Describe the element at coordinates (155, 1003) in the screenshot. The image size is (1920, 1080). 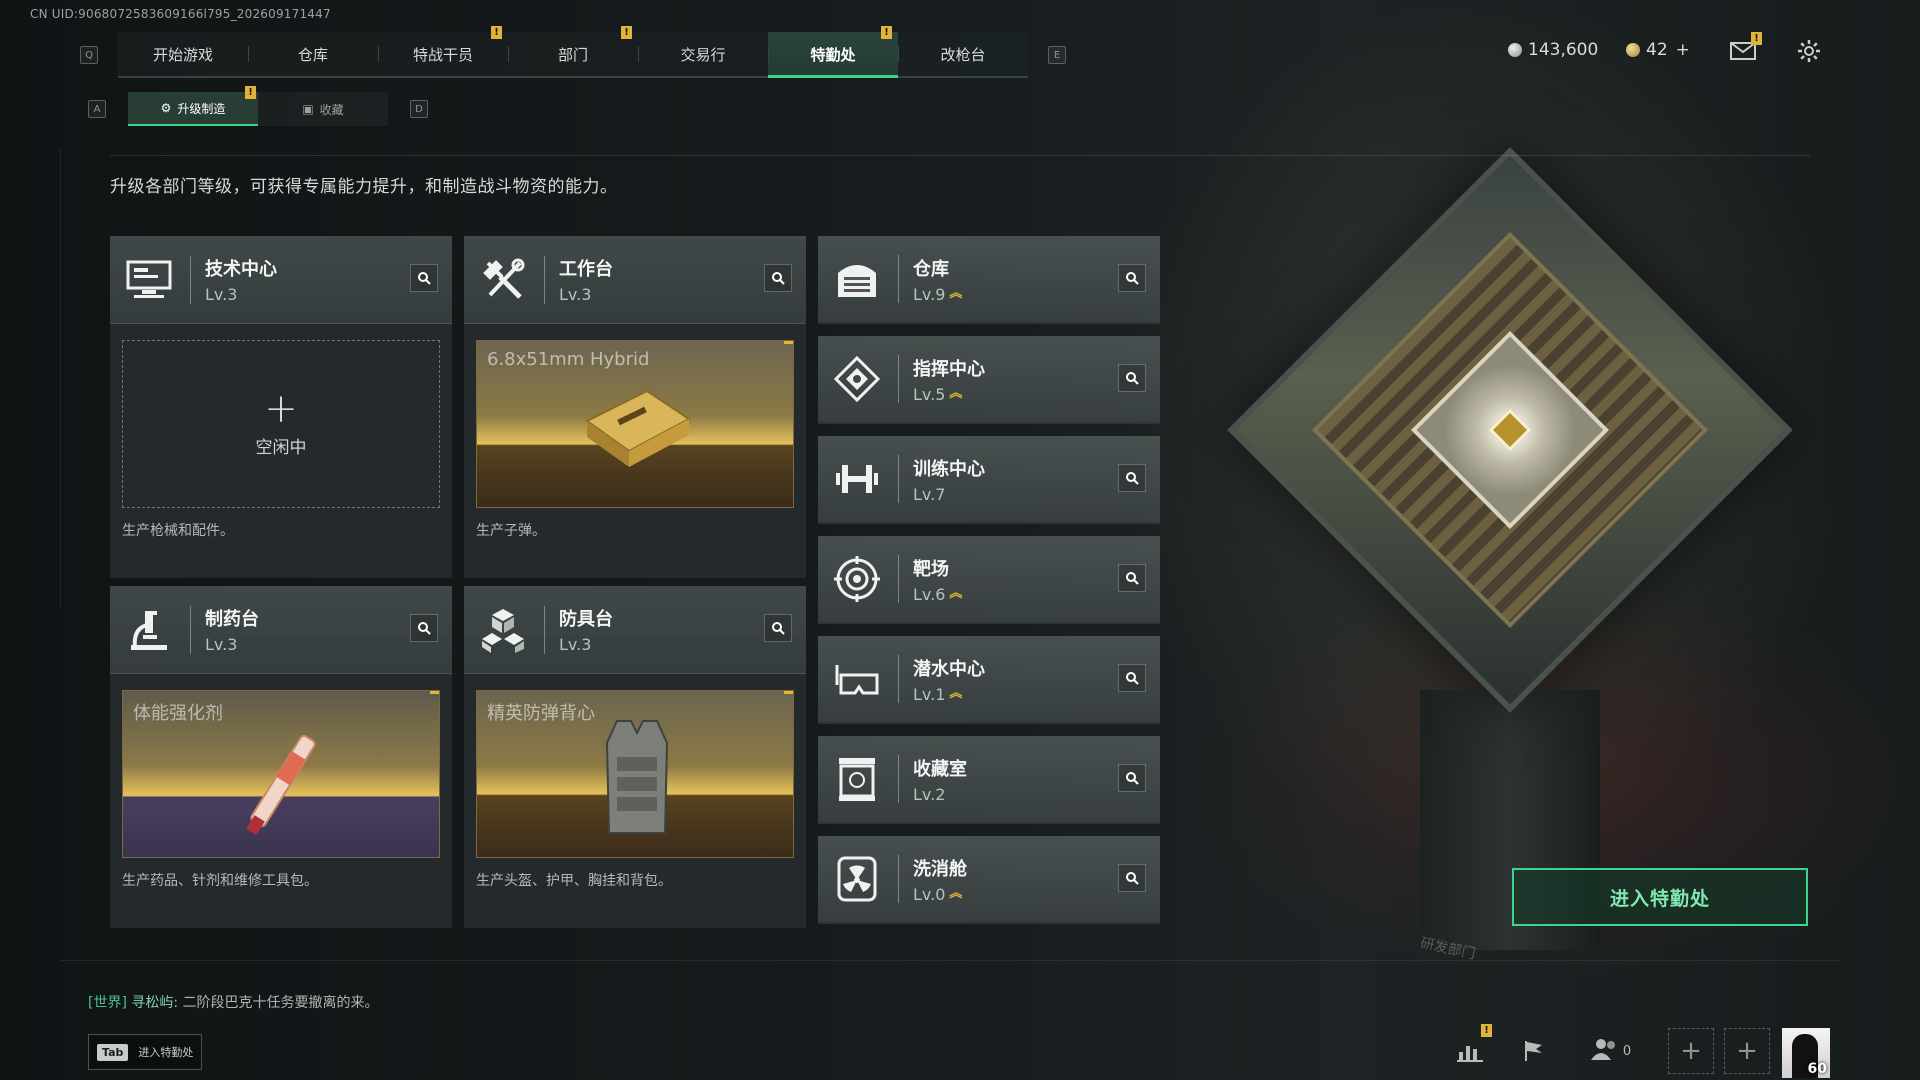
I see `chat-sender: 寻松屿:` at that location.